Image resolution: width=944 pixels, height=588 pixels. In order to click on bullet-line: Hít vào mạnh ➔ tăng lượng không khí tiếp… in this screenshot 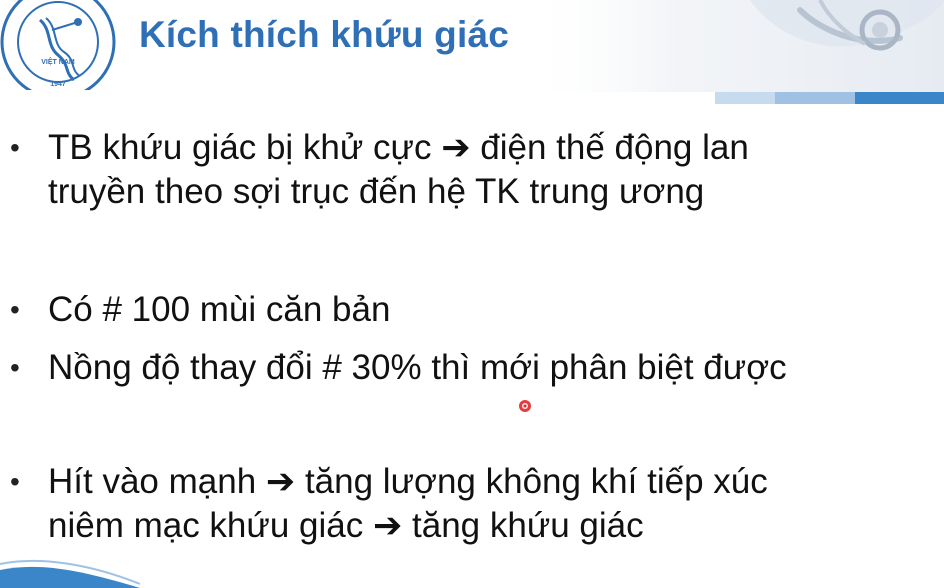, I will do `click(408, 482)`.